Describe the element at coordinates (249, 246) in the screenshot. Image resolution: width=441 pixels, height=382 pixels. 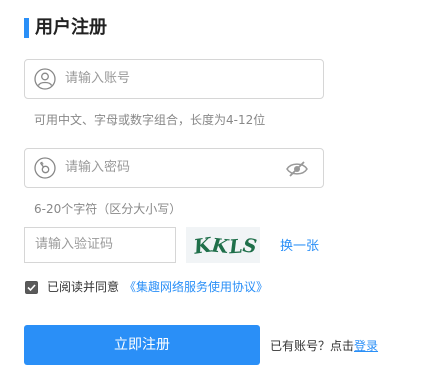
I see `captcha-char: S` at that location.